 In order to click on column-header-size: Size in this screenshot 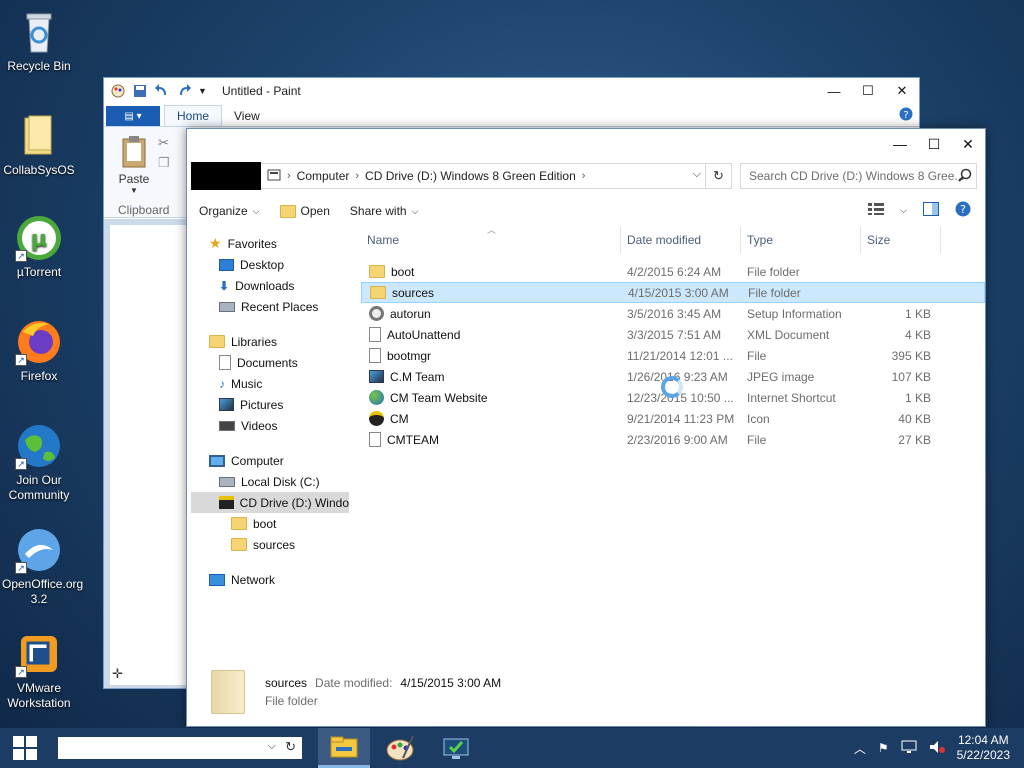, I will do `click(901, 240)`.